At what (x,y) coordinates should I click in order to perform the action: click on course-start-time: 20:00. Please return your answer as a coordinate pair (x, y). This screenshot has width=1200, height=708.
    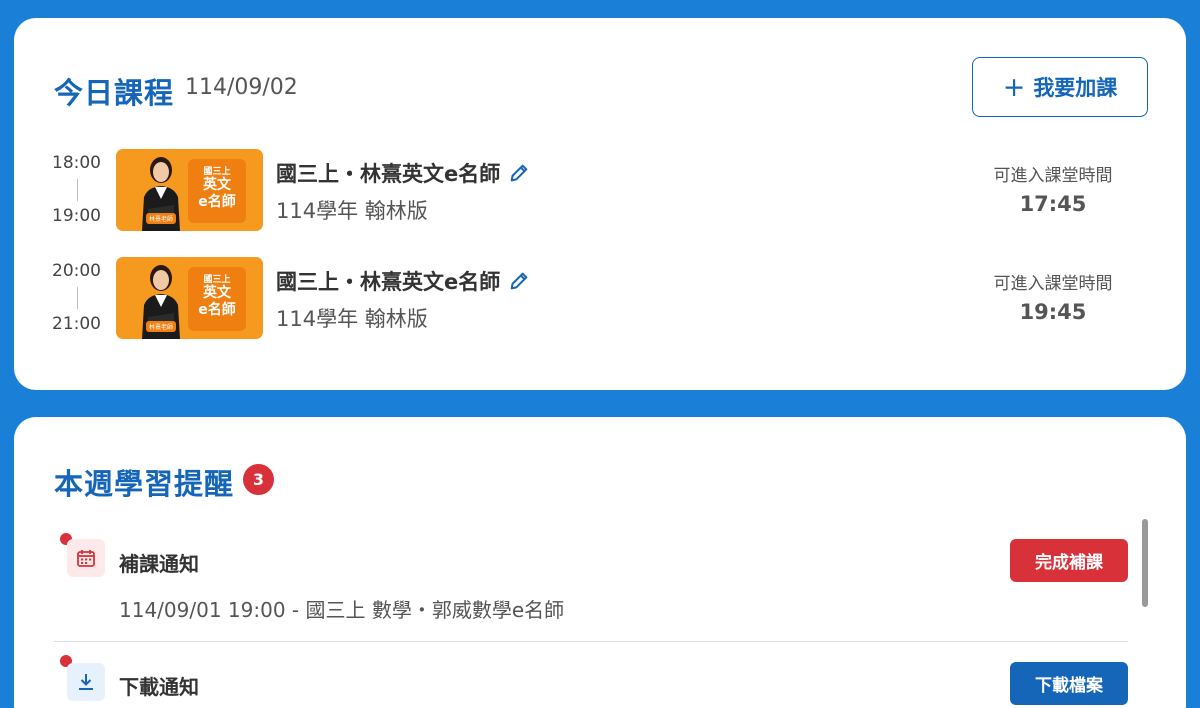
    Looking at the image, I should click on (76, 271).